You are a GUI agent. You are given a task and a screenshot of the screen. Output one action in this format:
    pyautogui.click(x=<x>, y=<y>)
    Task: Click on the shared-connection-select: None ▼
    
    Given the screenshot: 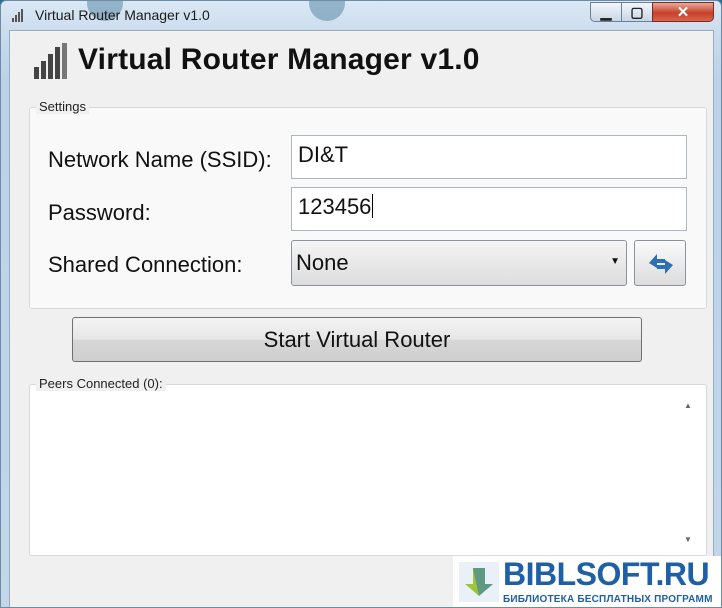 What is the action you would take?
    pyautogui.click(x=459, y=263)
    